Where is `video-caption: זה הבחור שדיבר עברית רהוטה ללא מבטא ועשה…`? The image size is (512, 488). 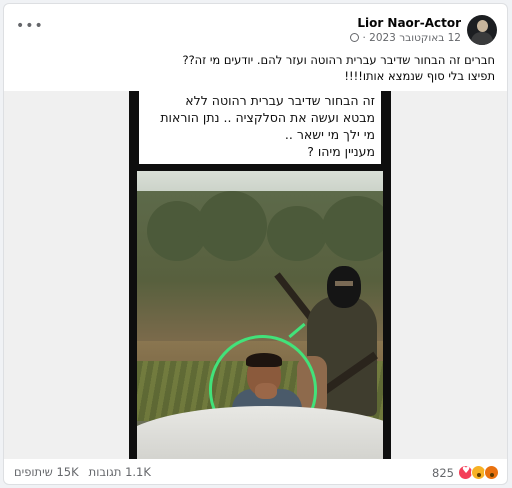
video-caption: זה הבחור שדיבר עברית רהוטה ללא מבטא ועשה… is located at coordinates (260, 127).